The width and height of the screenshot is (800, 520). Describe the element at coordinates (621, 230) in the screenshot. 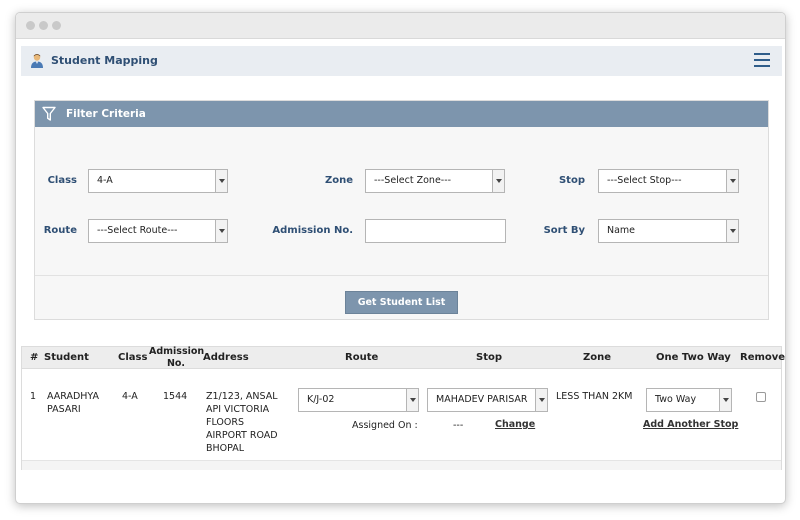

I see `sort-by-select-value: Name` at that location.